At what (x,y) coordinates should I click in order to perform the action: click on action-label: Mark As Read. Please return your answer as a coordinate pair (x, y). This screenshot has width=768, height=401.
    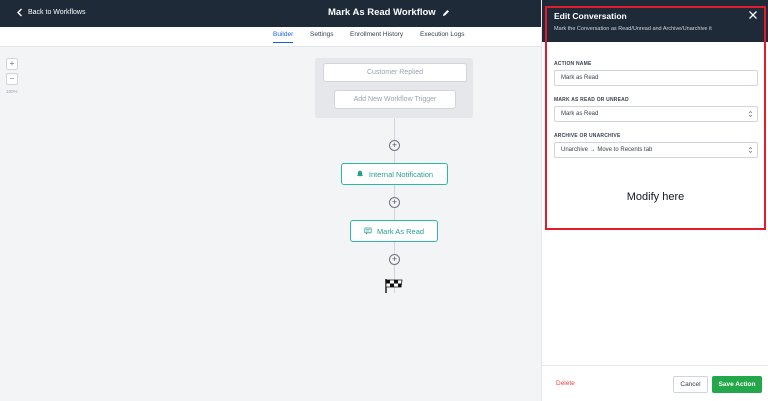
    Looking at the image, I should click on (400, 231).